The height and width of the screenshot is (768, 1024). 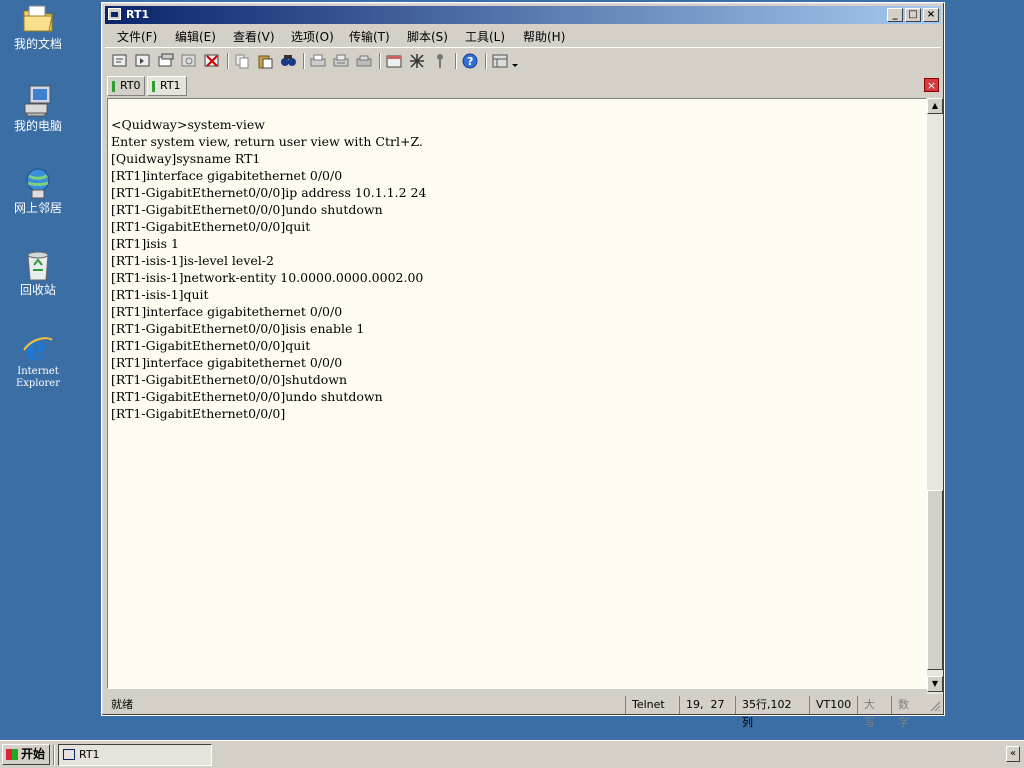 What do you see at coordinates (651, 705) in the screenshot?
I see `status-protocol: Telnet` at bounding box center [651, 705].